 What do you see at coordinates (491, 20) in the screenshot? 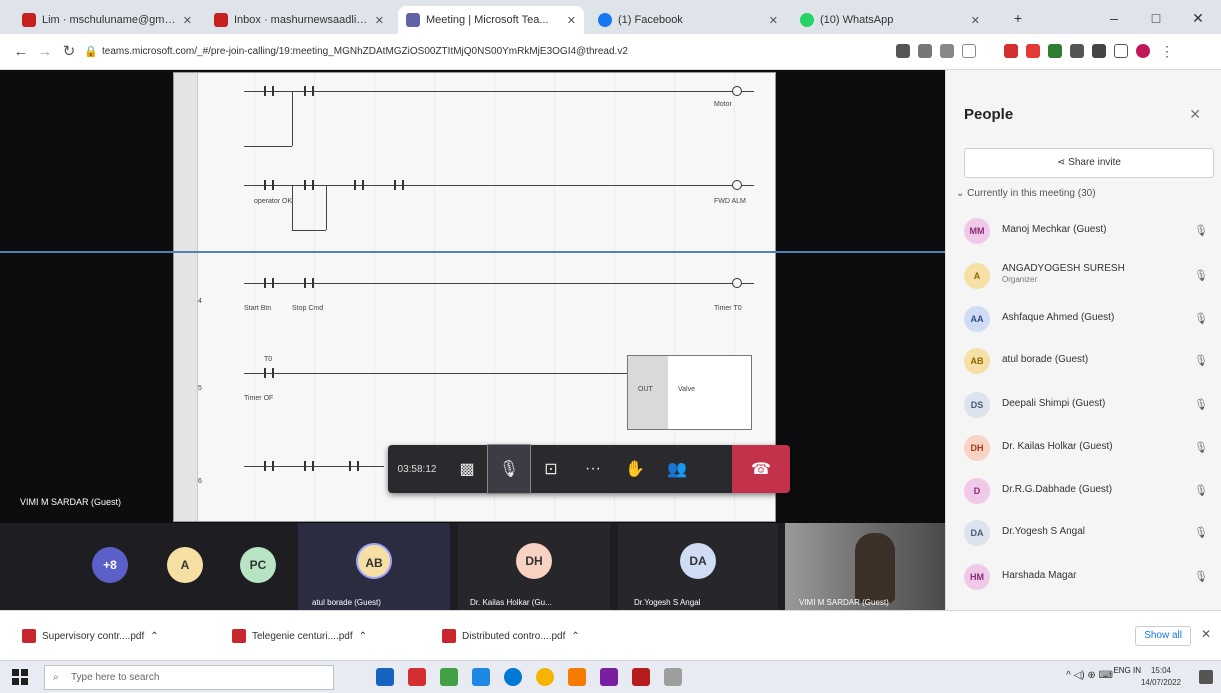
I see `browser-tab-active: Meeting | Microsoft Tea... ✕` at bounding box center [491, 20].